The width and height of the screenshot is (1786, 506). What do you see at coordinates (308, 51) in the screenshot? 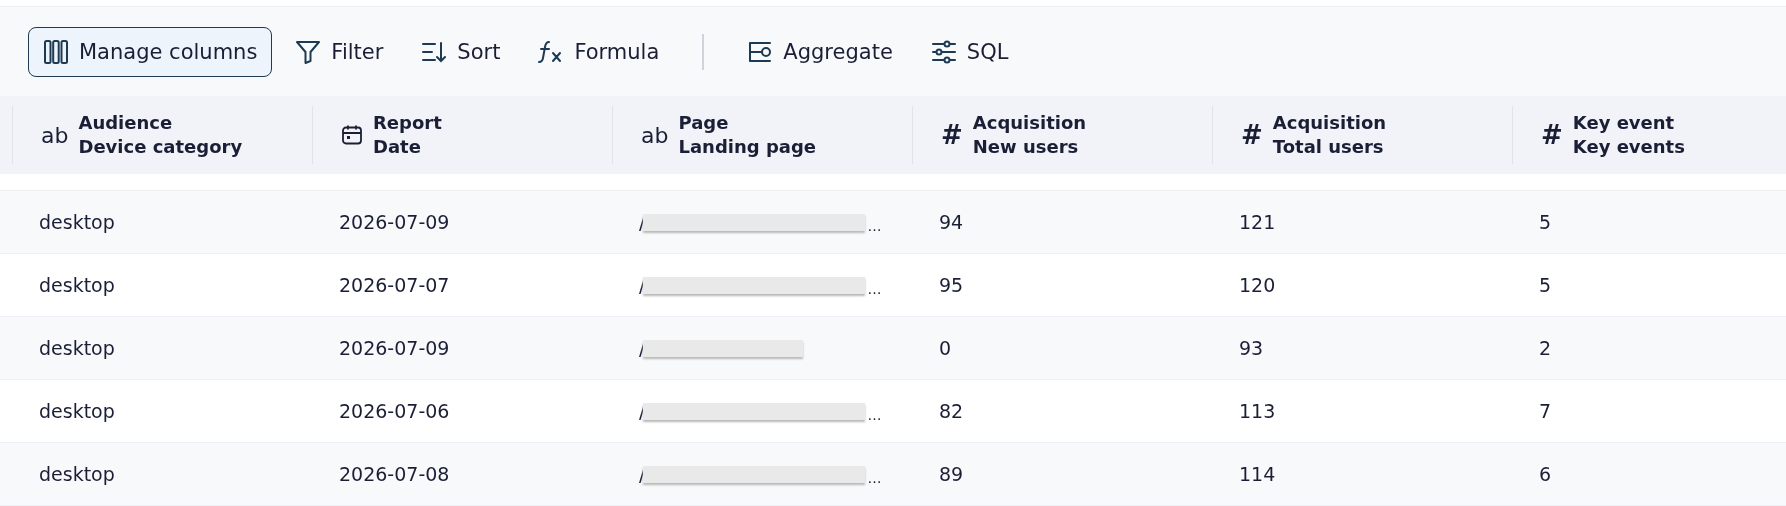
I see `filter-icon` at bounding box center [308, 51].